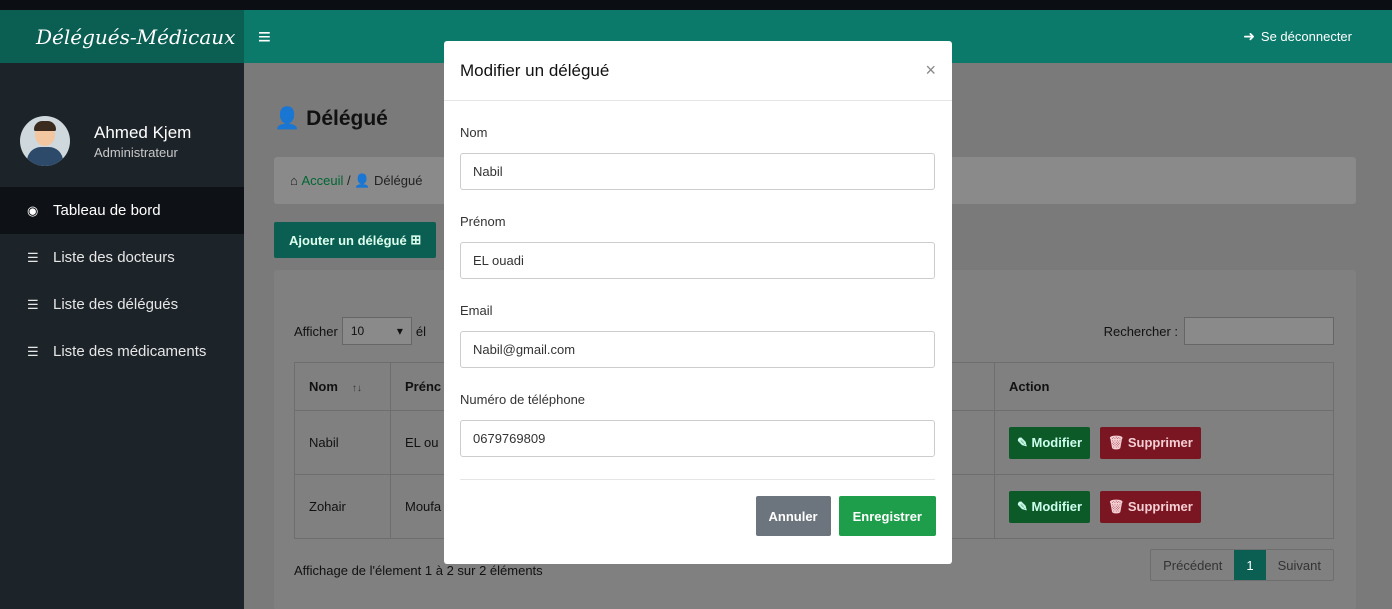 This screenshot has height=609, width=1392. I want to click on close-icon: ×, so click(930, 70).